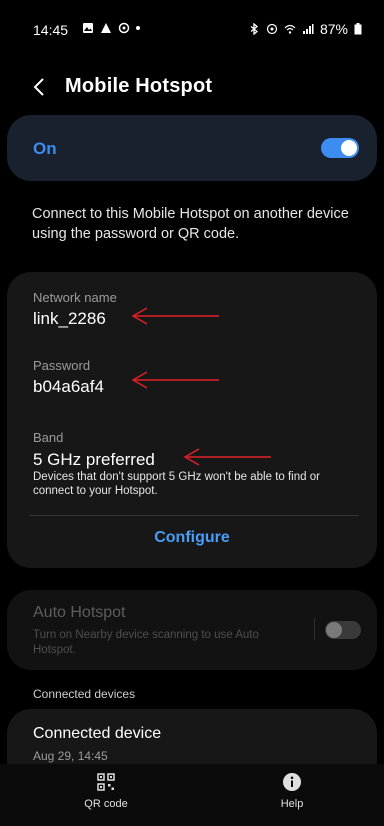 Image resolution: width=384 pixels, height=826 pixels. What do you see at coordinates (68, 386) in the screenshot?
I see `password-value: b04a6af4` at bounding box center [68, 386].